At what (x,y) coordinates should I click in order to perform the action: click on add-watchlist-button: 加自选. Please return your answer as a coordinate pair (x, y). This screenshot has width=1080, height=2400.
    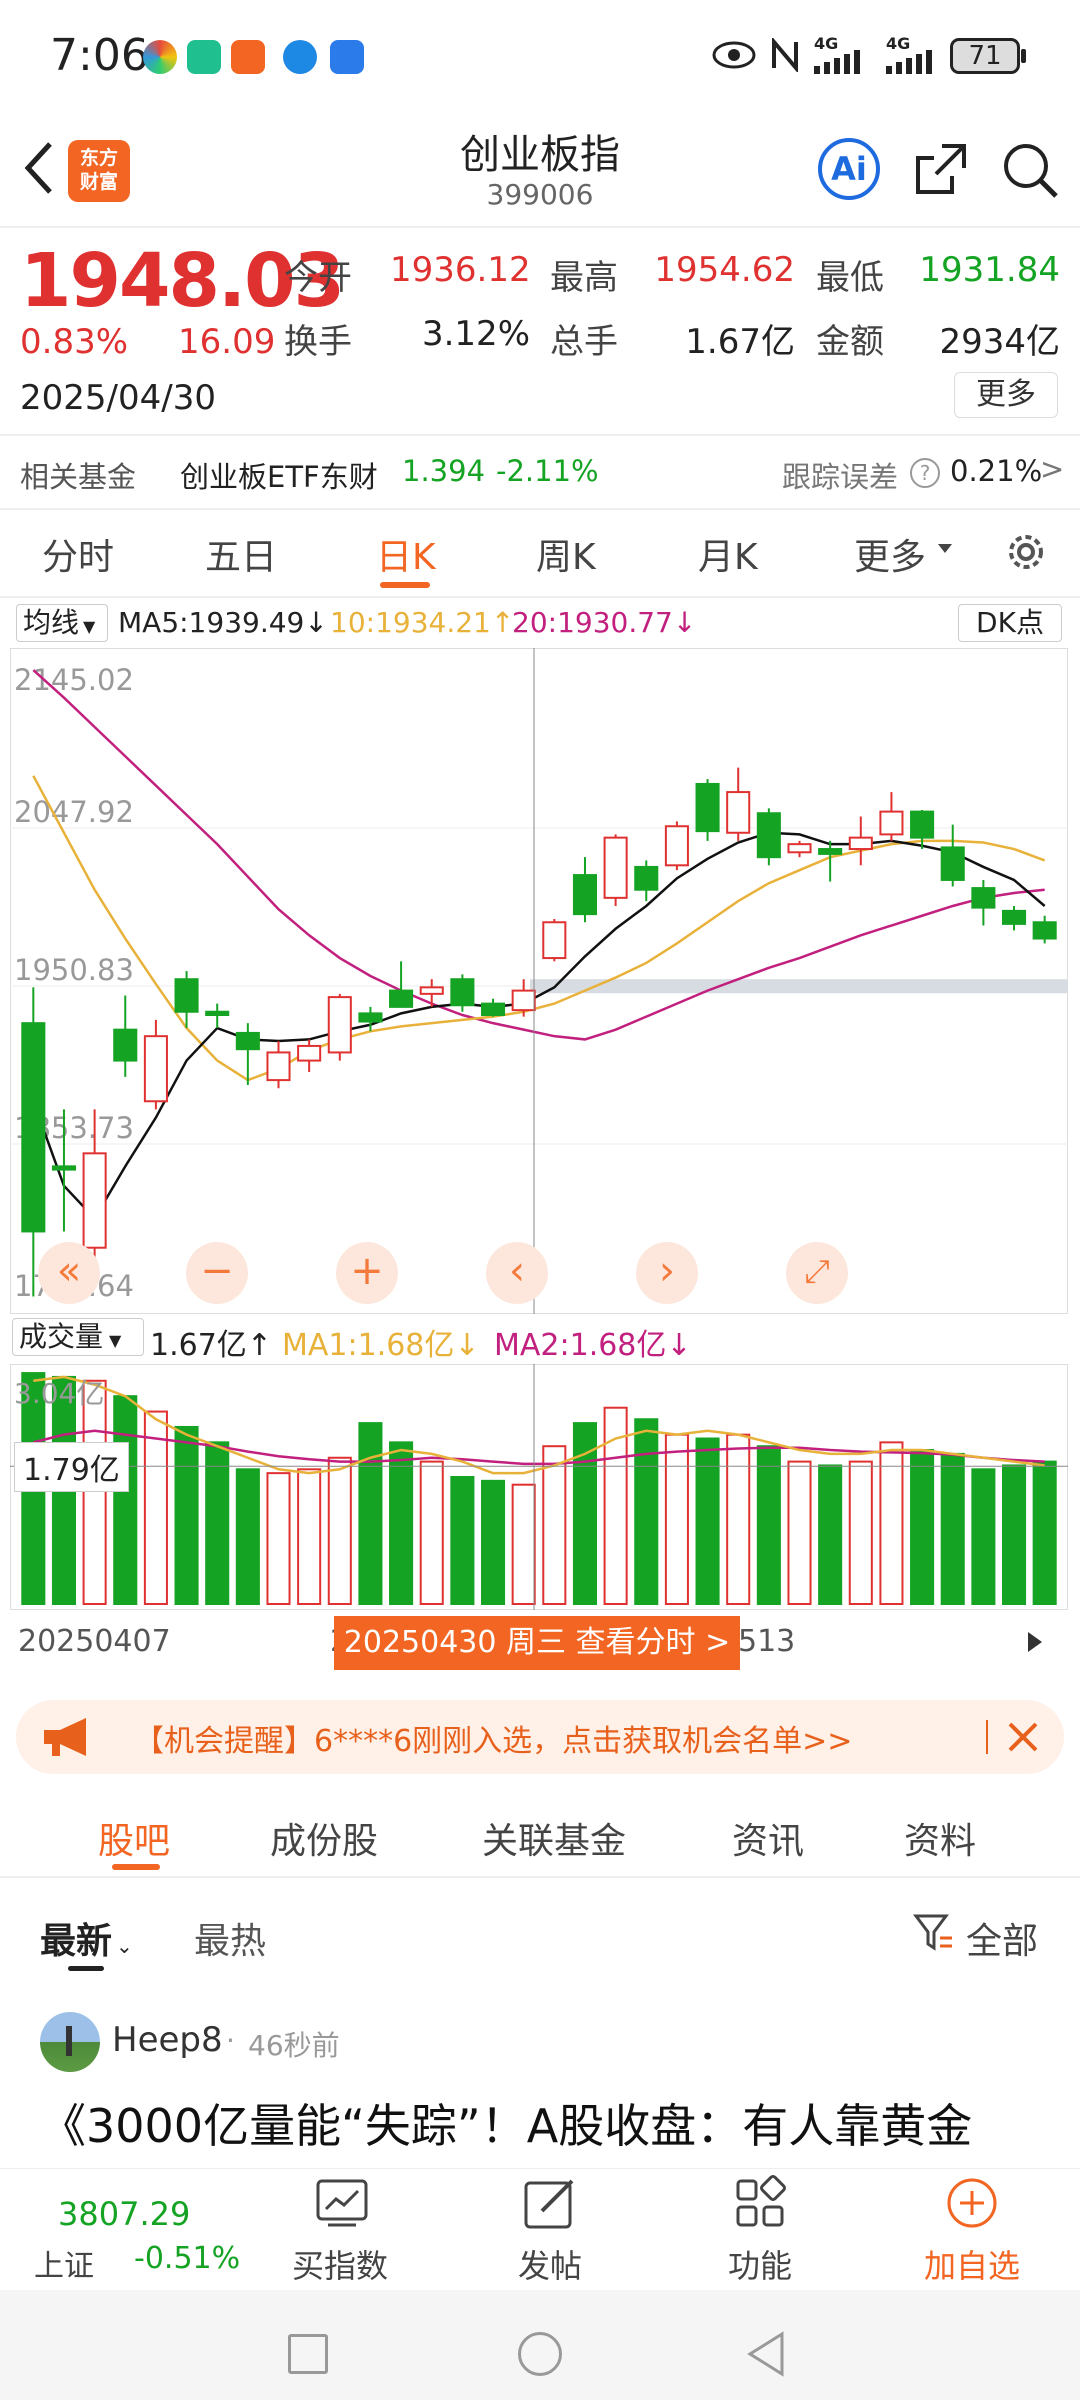
    Looking at the image, I should click on (972, 2264).